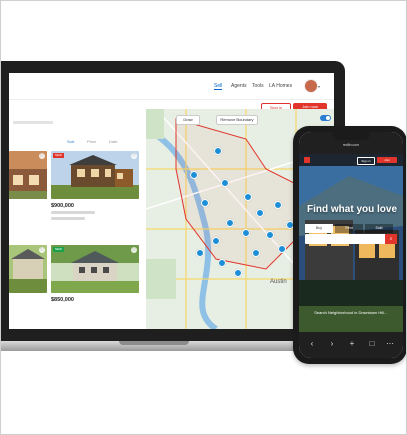  I want to click on sort-row: Sort Price Date, so click(74, 143).